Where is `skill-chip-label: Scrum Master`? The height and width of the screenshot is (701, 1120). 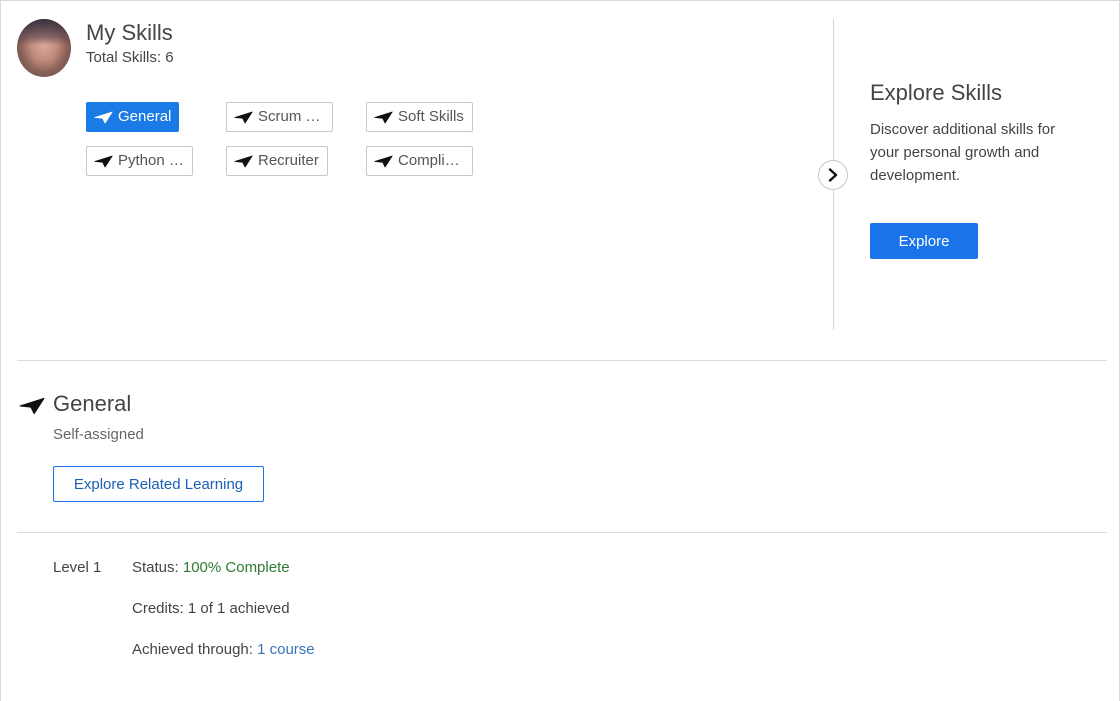
skill-chip-label: Scrum Master is located at coordinates (292, 116).